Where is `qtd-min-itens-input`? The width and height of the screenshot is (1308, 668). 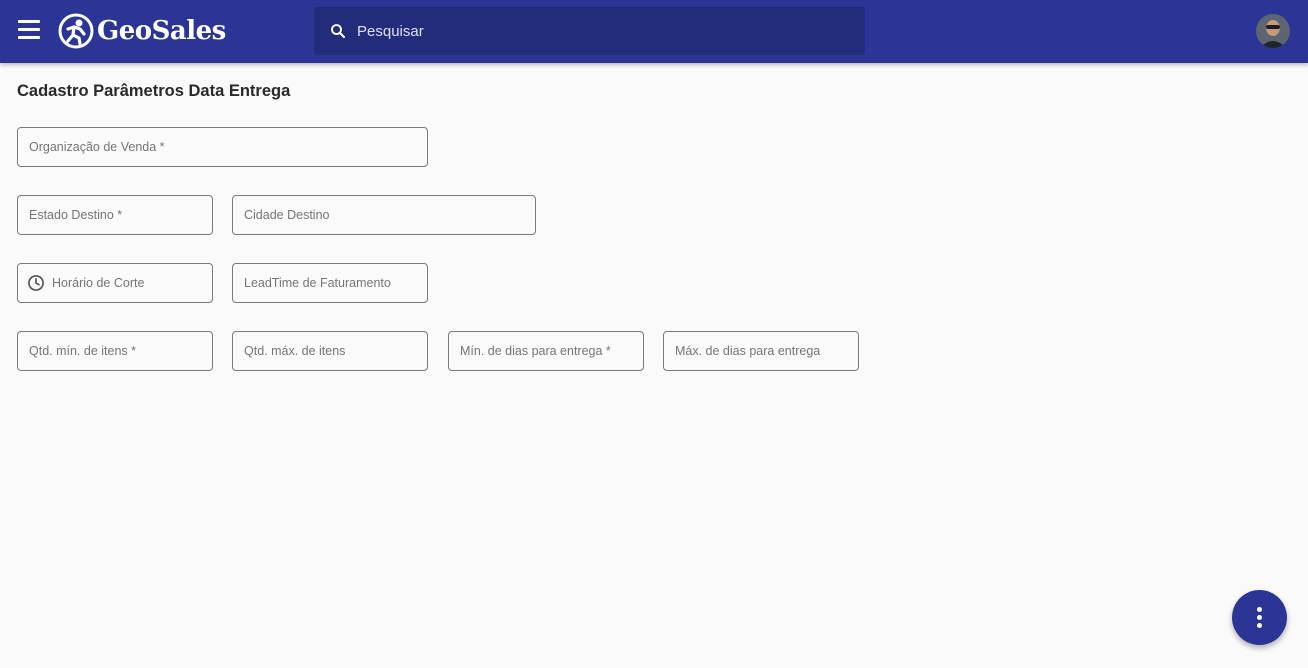 qtd-min-itens-input is located at coordinates (115, 351).